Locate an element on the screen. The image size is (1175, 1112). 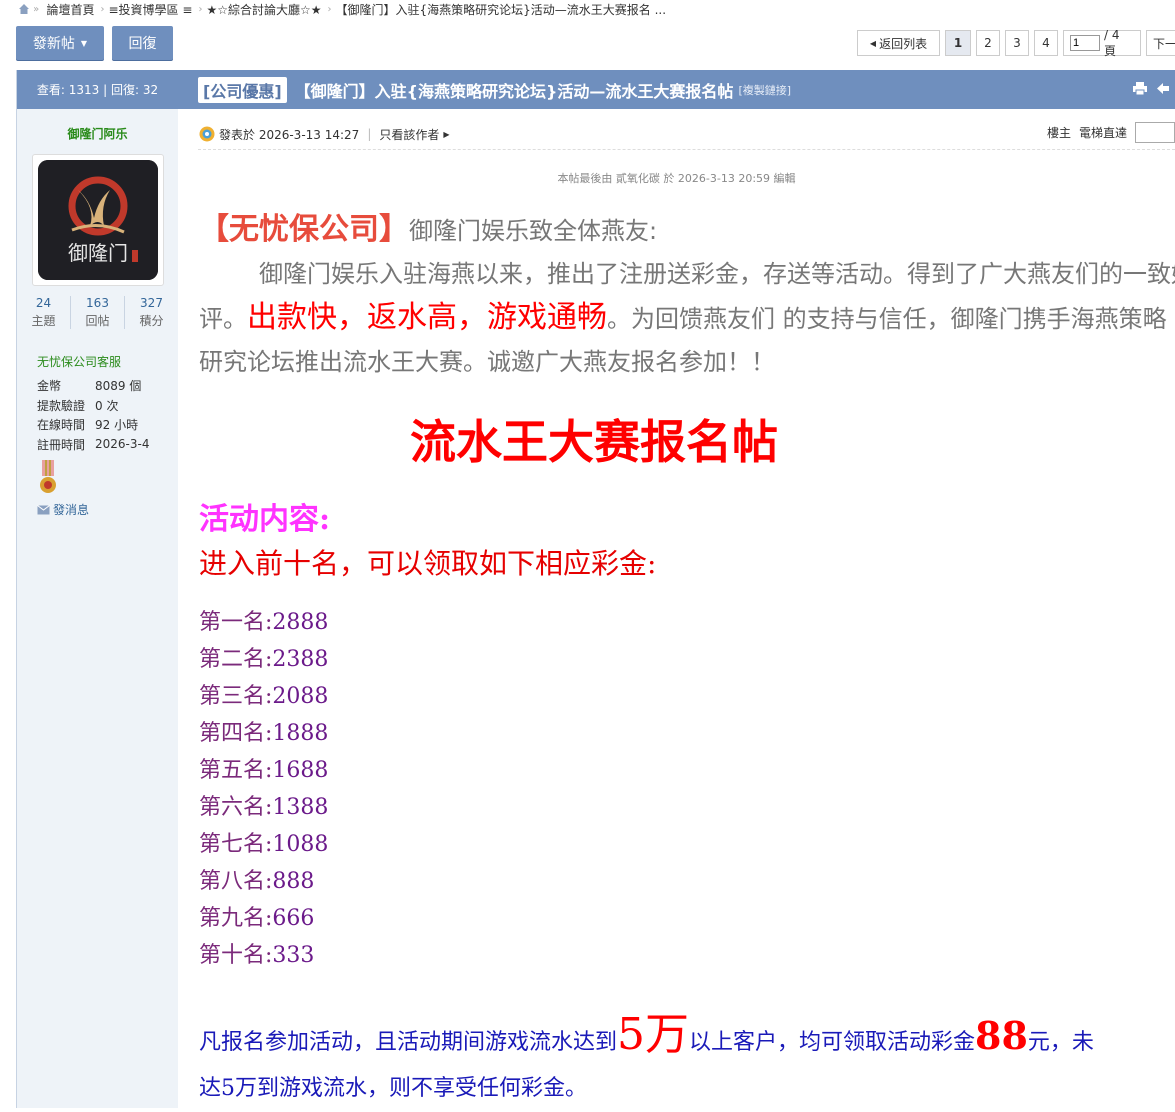
info-row: 在線時間 92 小時 is located at coordinates (107, 425).